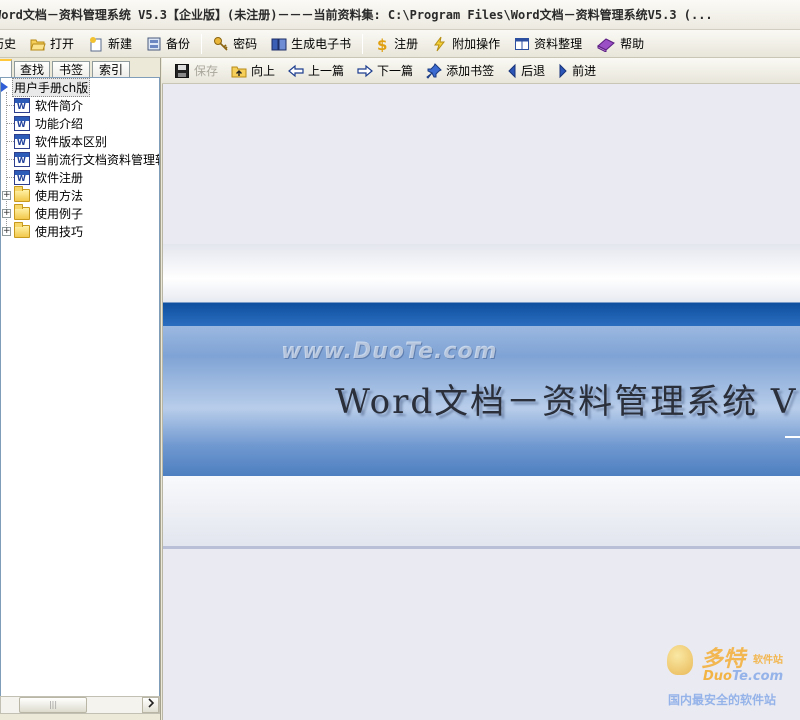  Describe the element at coordinates (566, 402) in the screenshot. I see `banner-title: Word文档－资料管理系统 V` at that location.